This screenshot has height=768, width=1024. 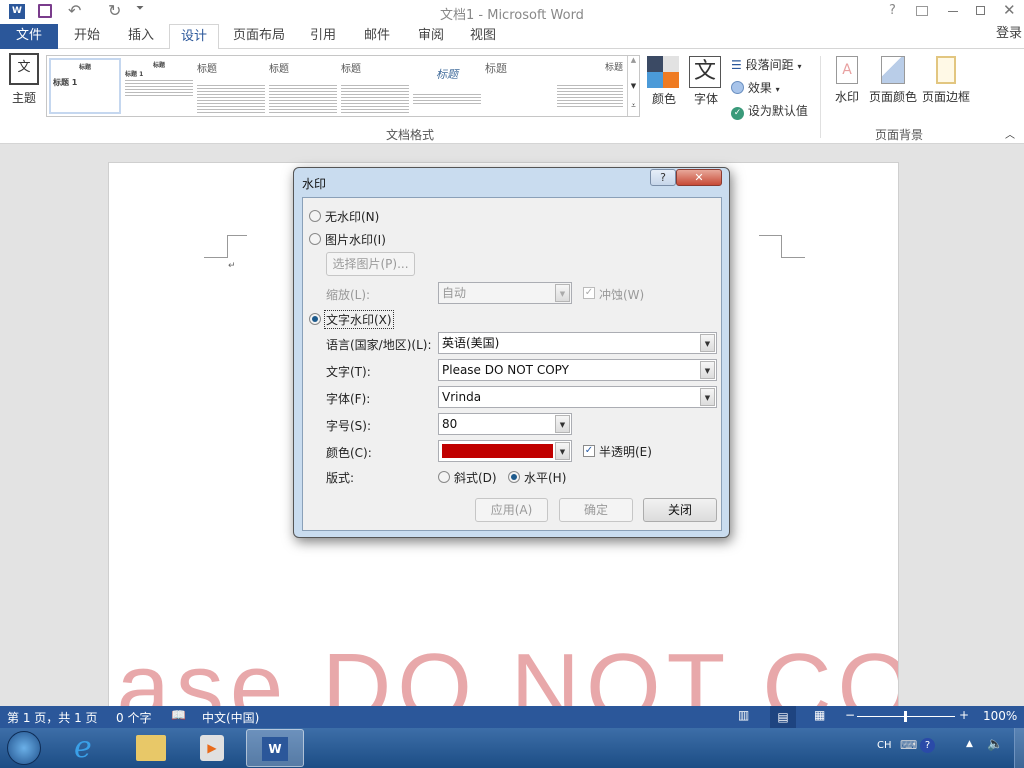 I want to click on gallery-scroll-down: ▼, so click(x=633, y=86).